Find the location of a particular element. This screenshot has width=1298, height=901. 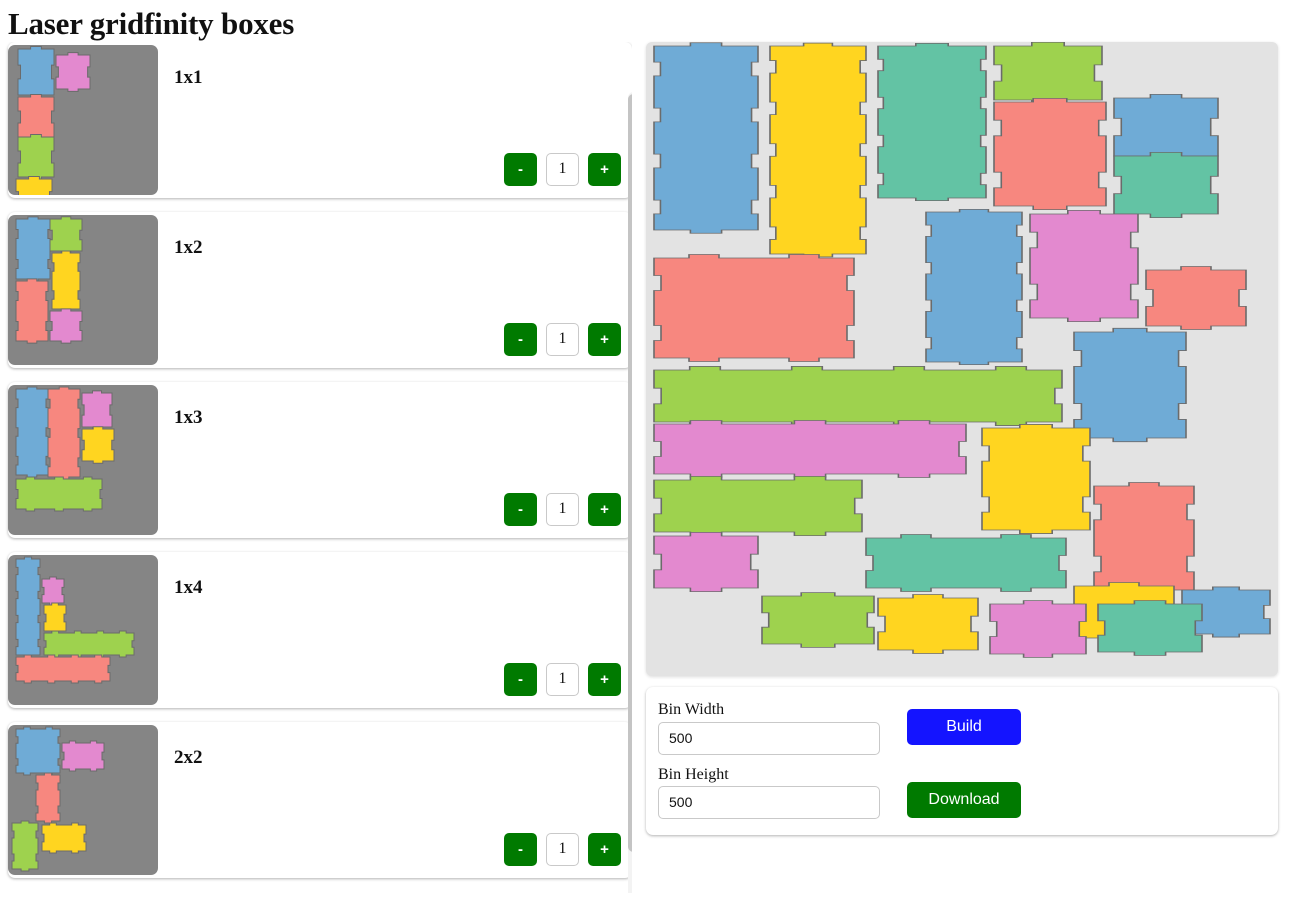

box-card: 2x2-+ is located at coordinates (320, 799).